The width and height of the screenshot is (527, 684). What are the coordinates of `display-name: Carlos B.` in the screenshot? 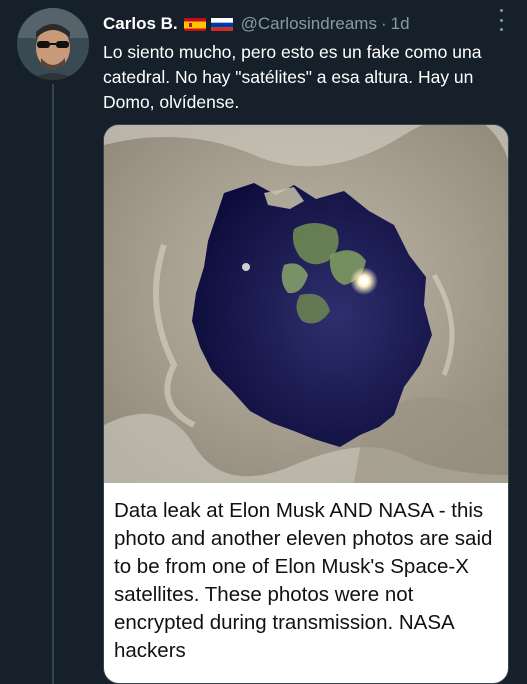 It's located at (140, 24).